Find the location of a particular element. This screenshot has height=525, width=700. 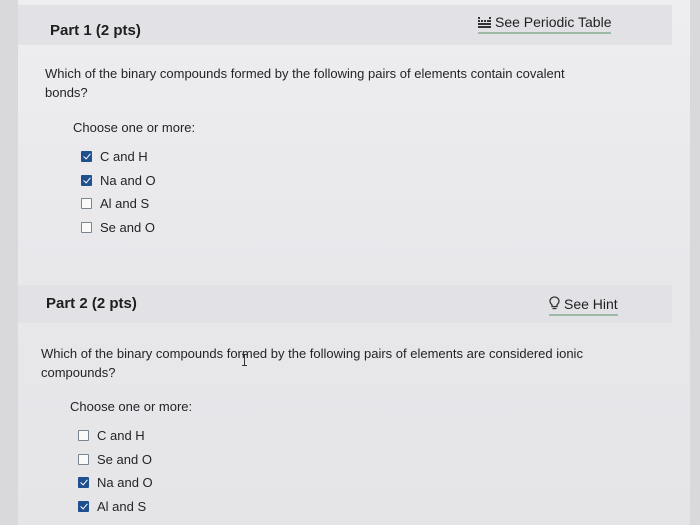

part1-title: Part 1 (2 pts) is located at coordinates (95, 30).